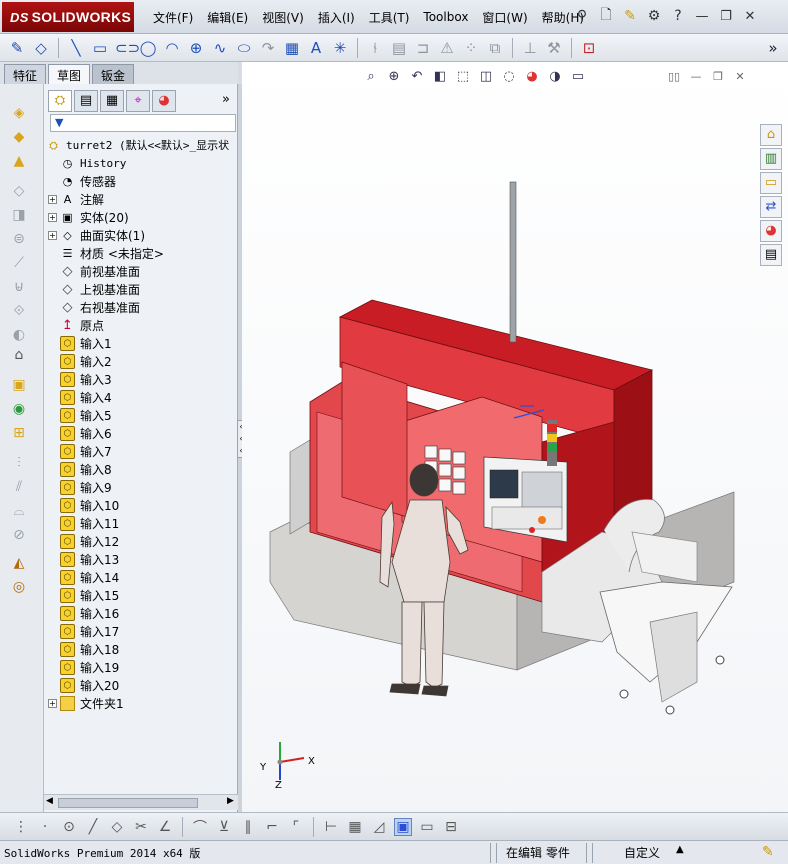 This screenshot has height=864, width=788. What do you see at coordinates (331, 827) in the screenshot?
I see `dimension-tool-icon: ⊢` at bounding box center [331, 827].